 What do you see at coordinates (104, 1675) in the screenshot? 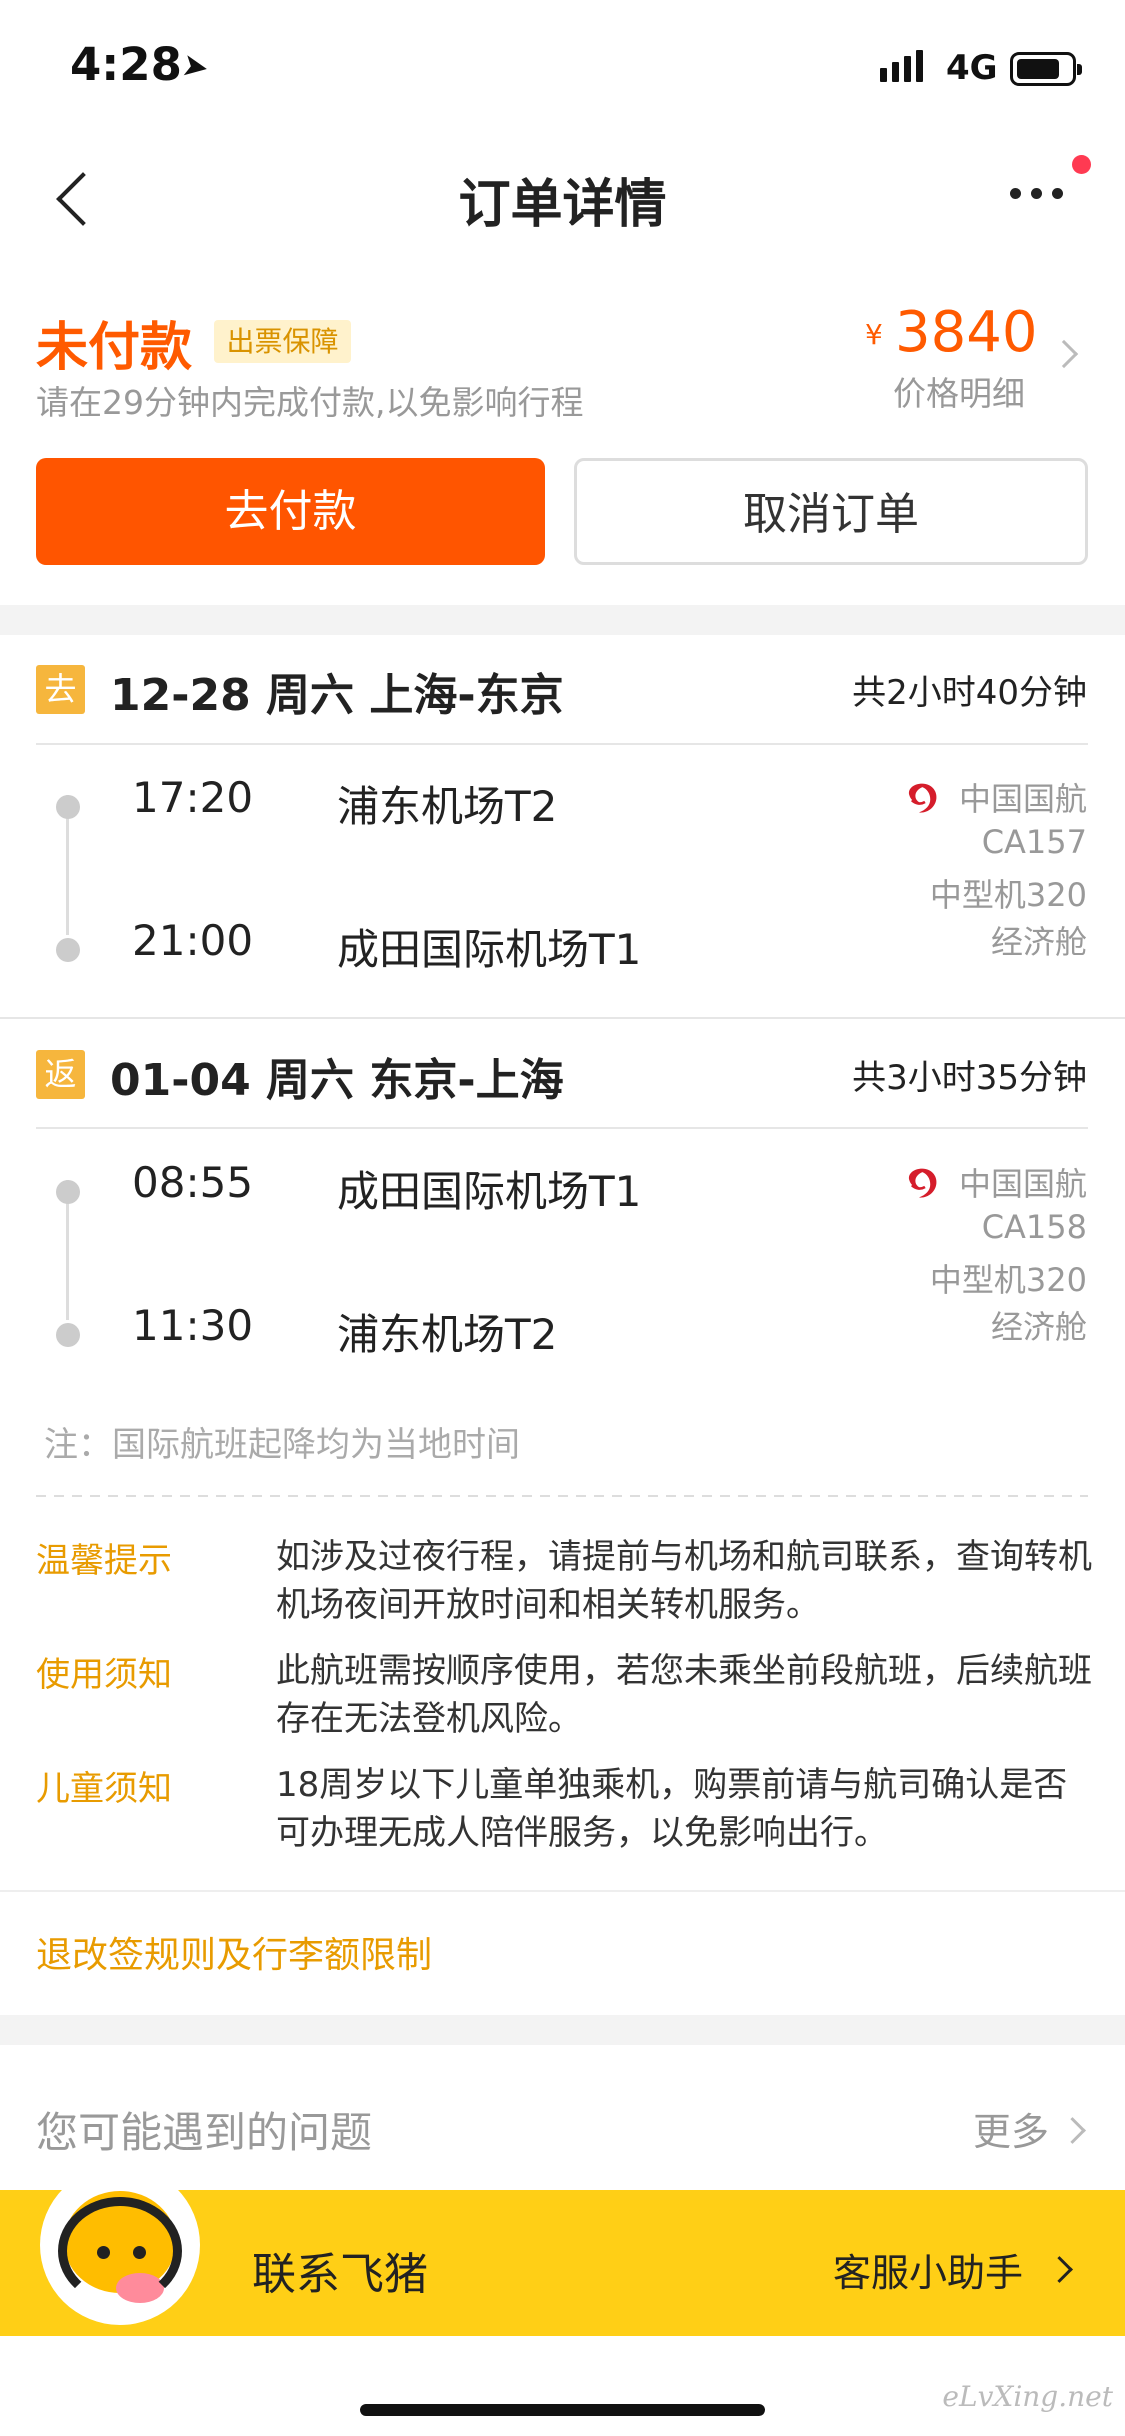
I see `tip-label: 使用须知` at bounding box center [104, 1675].